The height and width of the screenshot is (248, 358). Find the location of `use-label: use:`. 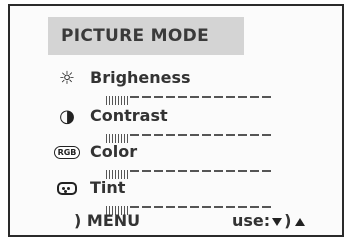

use-label: use: is located at coordinates (251, 220).